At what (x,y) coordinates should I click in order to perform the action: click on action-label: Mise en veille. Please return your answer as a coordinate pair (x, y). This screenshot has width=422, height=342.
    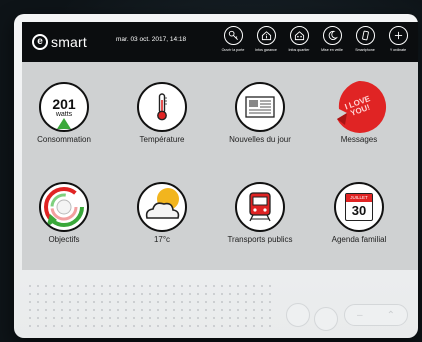
    Looking at the image, I should click on (332, 50).